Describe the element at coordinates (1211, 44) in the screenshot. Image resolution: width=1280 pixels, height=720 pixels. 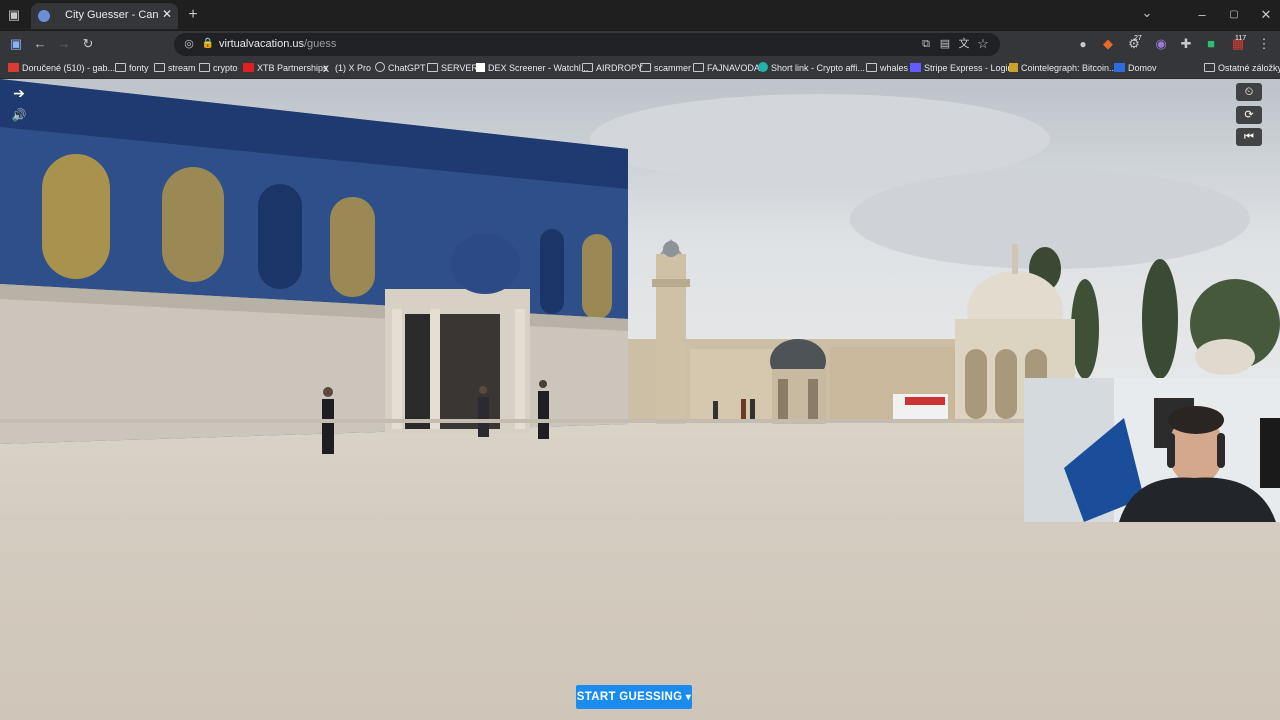
I see `green-extension-icon: ■` at that location.